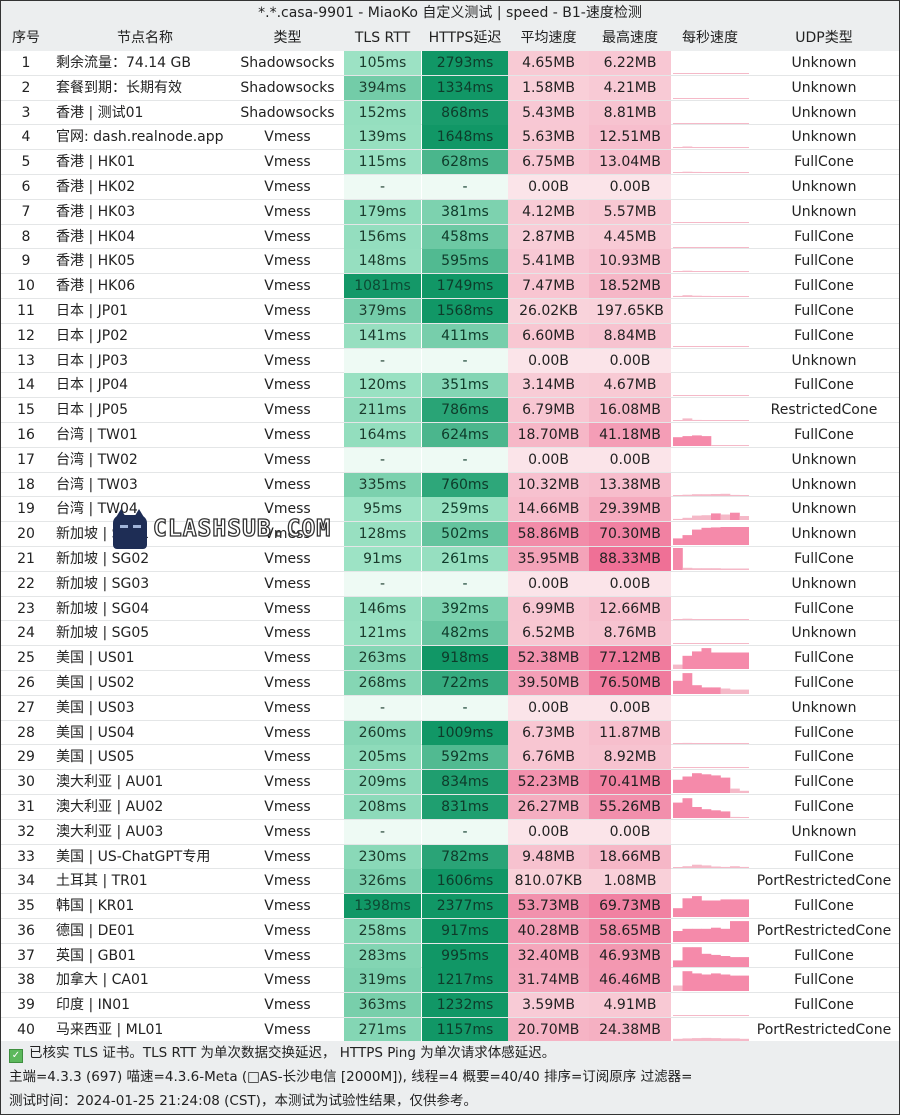 The width and height of the screenshot is (900, 1115). Describe the element at coordinates (382, 211) in the screenshot. I see `tls-rtt: 179ms` at that location.